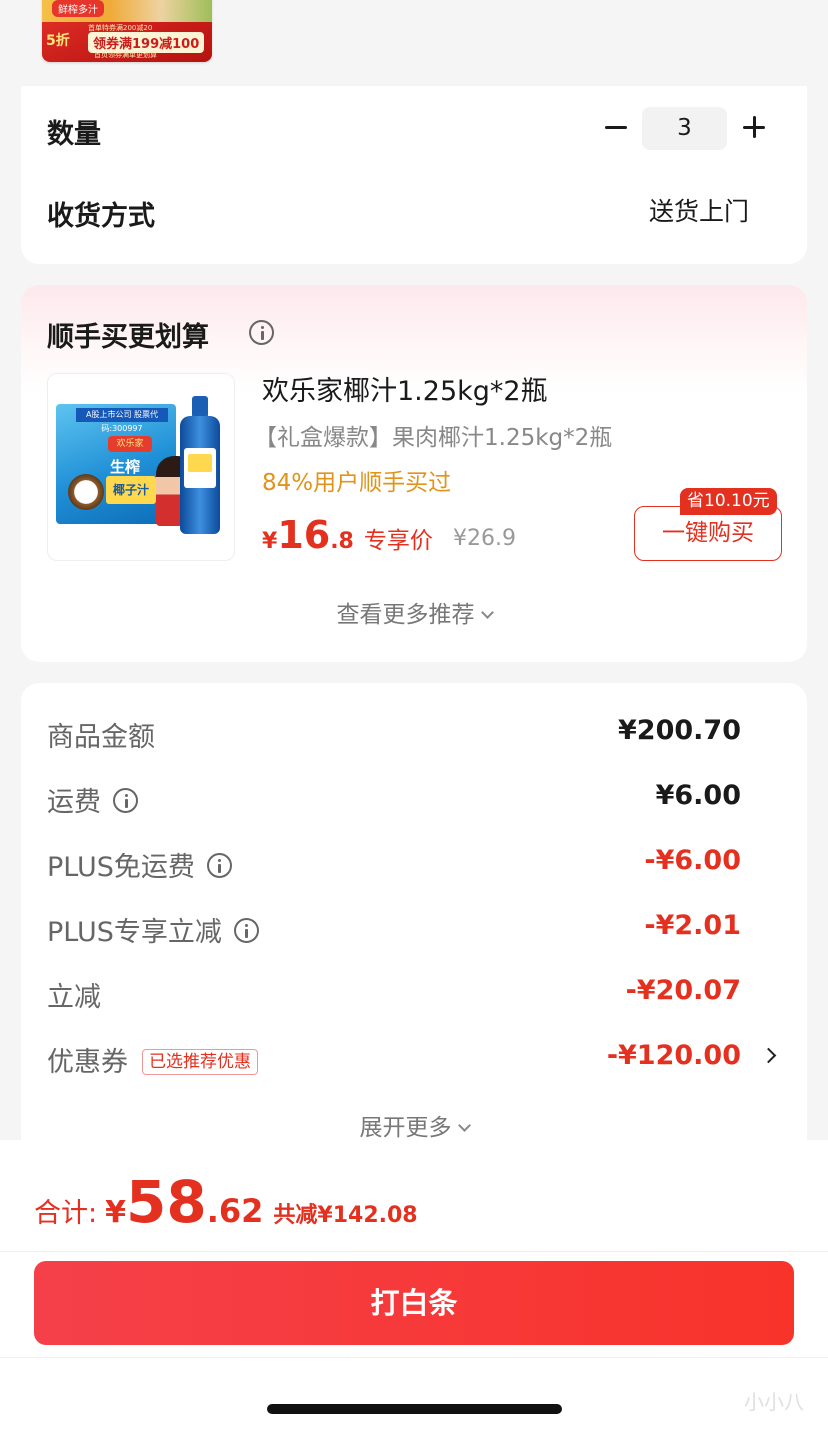 This screenshot has height=1431, width=828. Describe the element at coordinates (115, 1212) in the screenshot. I see `total-currency: ¥` at that location.